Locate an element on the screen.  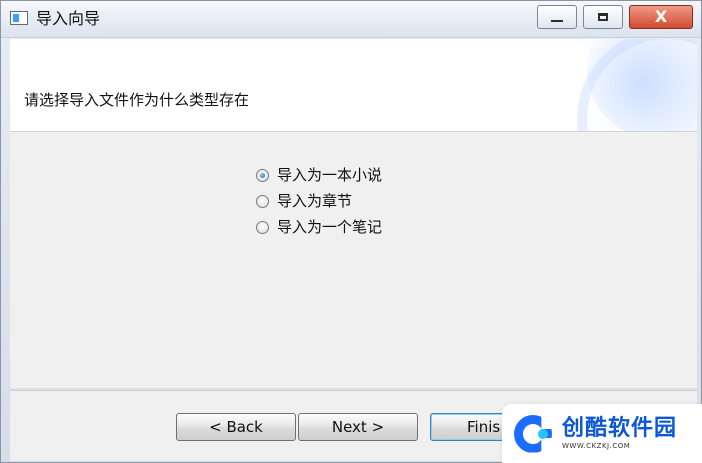
import-type-radio-group: 导入为一本小说 导入为章节 导入为一个笔记 is located at coordinates (319, 201).